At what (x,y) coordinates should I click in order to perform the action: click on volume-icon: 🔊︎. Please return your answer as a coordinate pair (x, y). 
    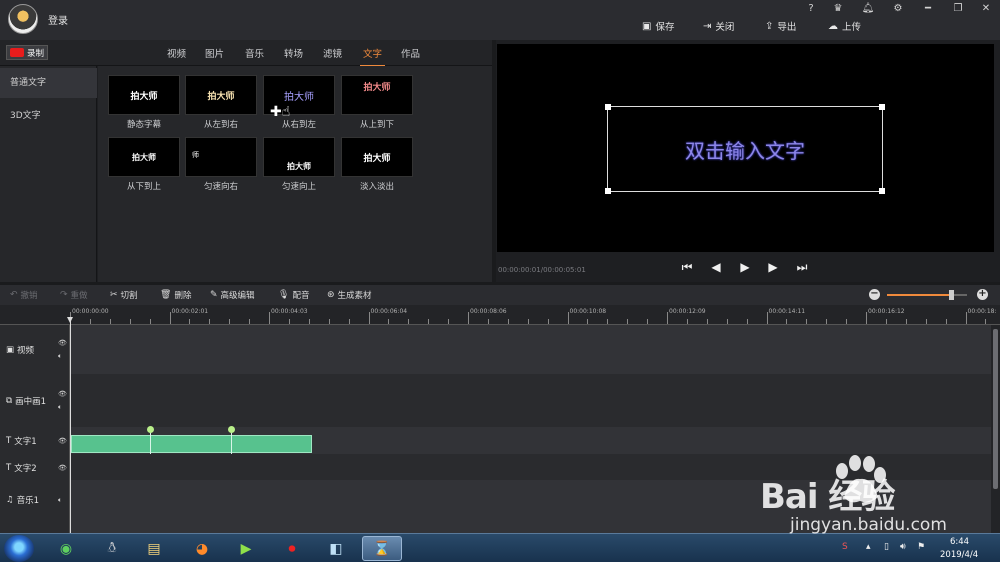
    Looking at the image, I should click on (903, 547).